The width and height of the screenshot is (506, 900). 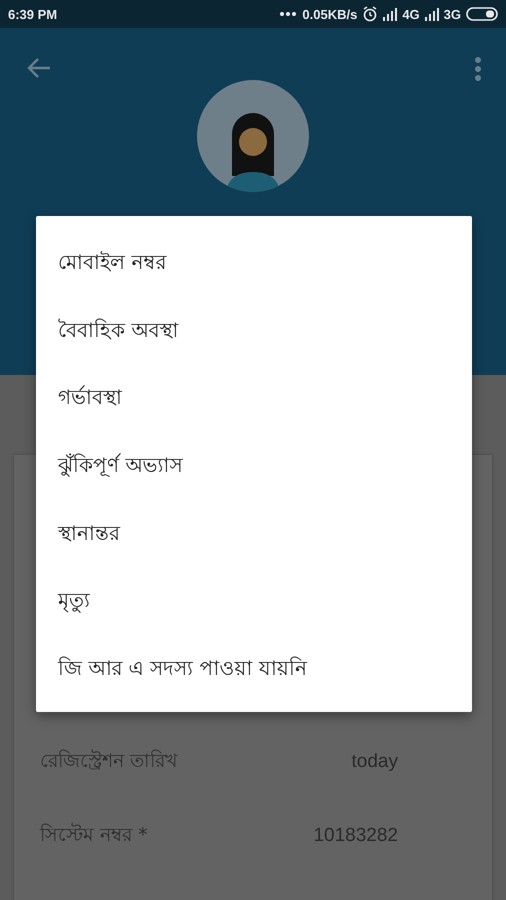 What do you see at coordinates (355, 836) in the screenshot?
I see `field-value: 10183282` at bounding box center [355, 836].